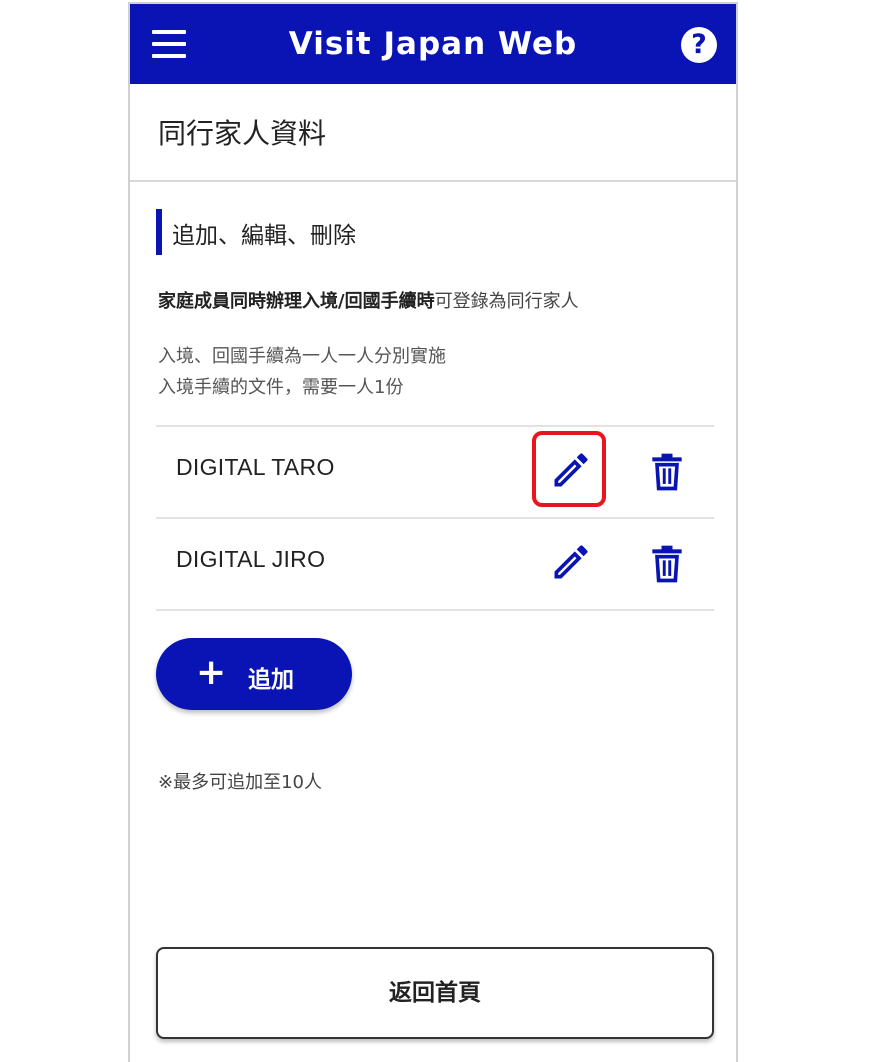 The height and width of the screenshot is (1062, 870). Describe the element at coordinates (506, 301) in the screenshot. I see `description-normal-text: 可登錄為同行家人` at that location.